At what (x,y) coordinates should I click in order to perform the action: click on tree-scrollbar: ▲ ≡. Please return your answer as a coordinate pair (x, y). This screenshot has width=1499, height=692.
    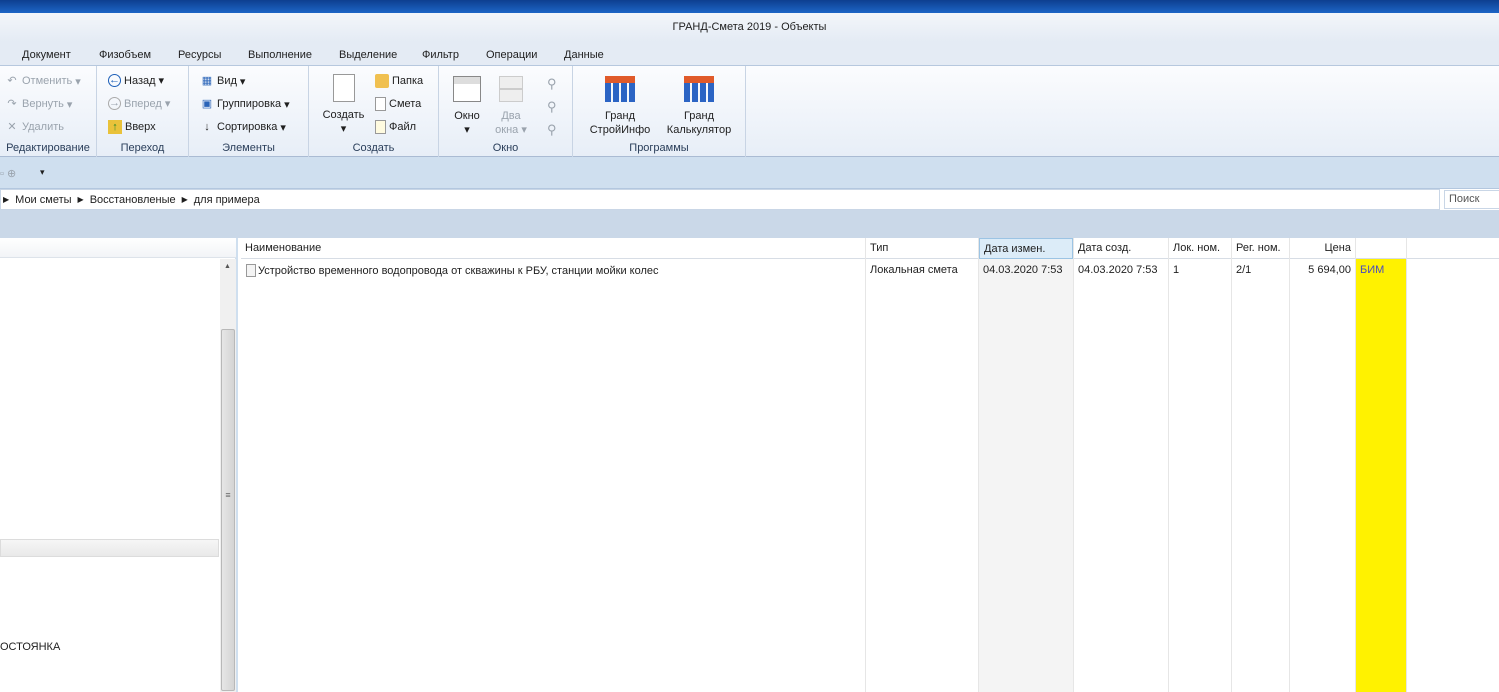
    Looking at the image, I should click on (228, 475).